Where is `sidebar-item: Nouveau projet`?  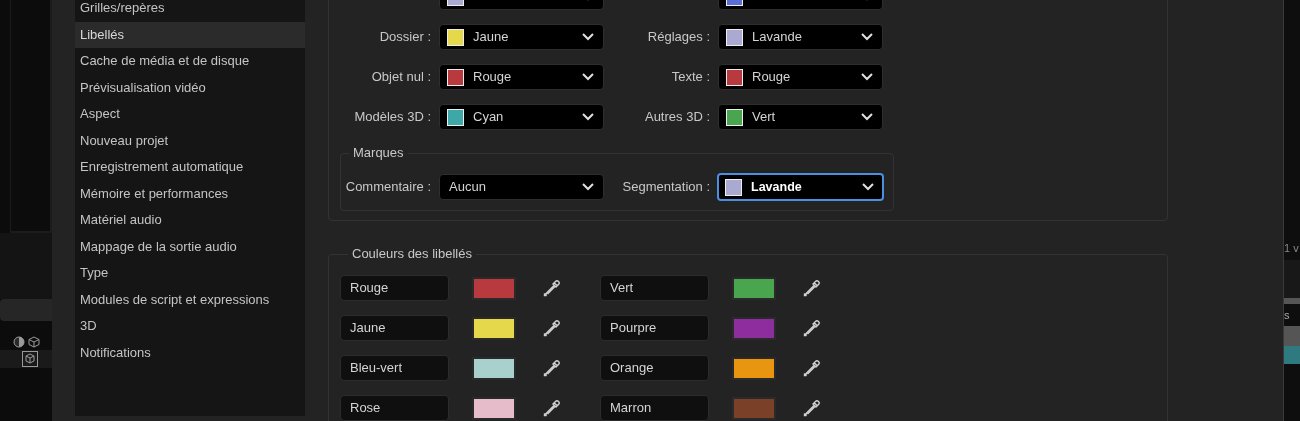
sidebar-item: Nouveau projet is located at coordinates (190, 140).